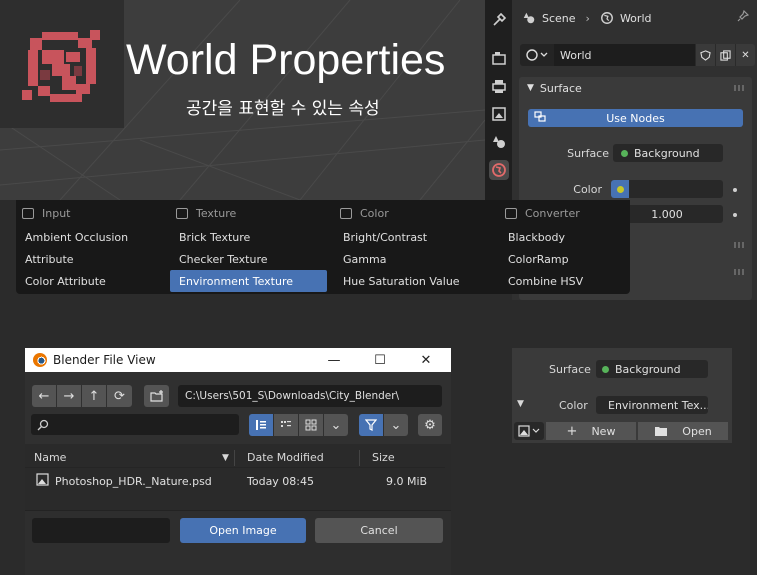 This screenshot has width=757, height=575. What do you see at coordinates (310, 396) in the screenshot?
I see `directory-path-field: C:\Users\501_S\Downloads\City_Blender\` at bounding box center [310, 396].